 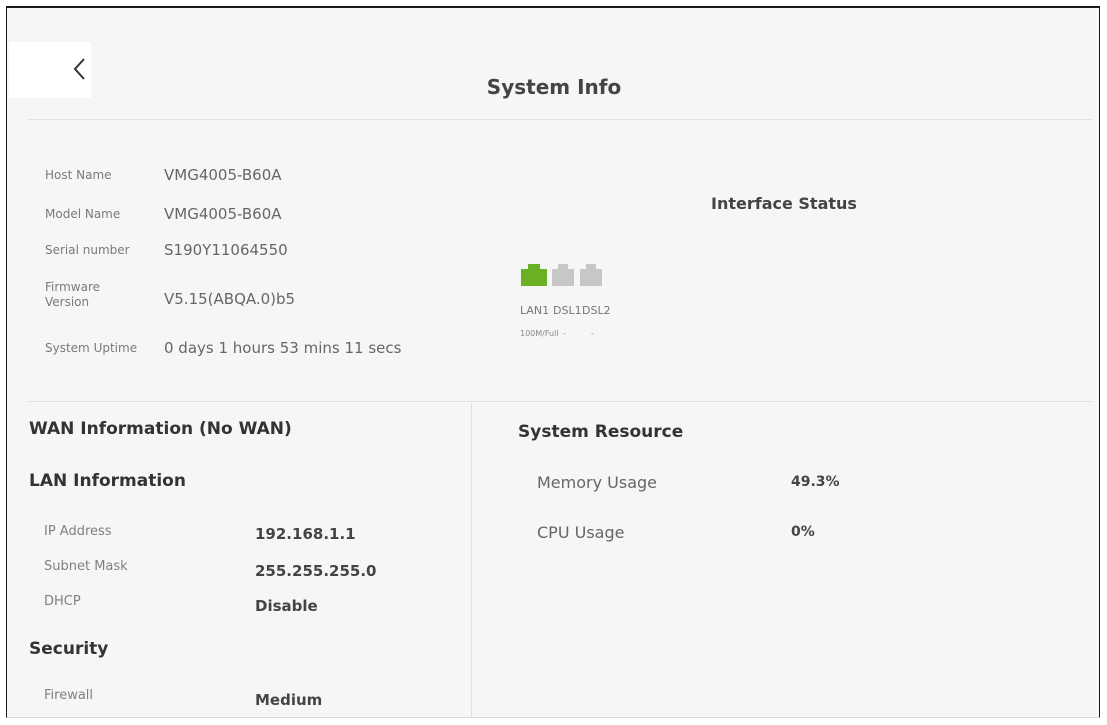 I want to click on lan-label: DHCP, so click(x=62, y=601).